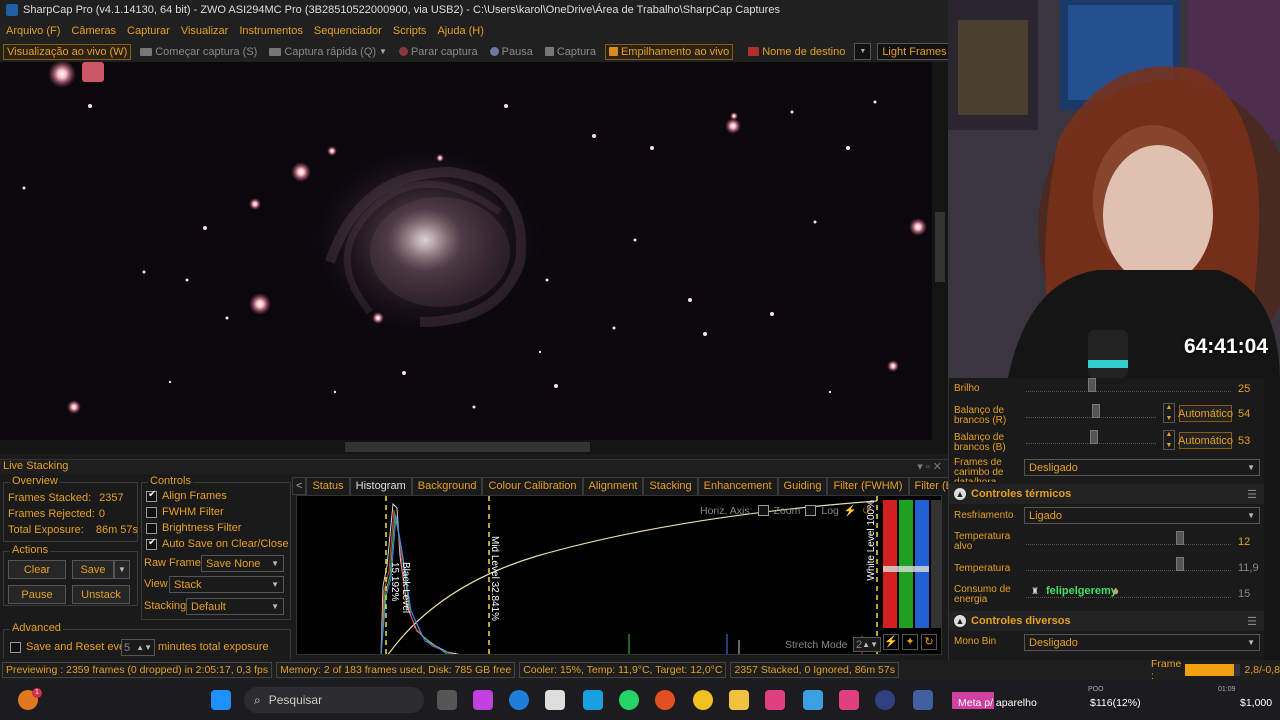  What do you see at coordinates (669, 51) in the screenshot?
I see `live-stacking-button: Empilhamento ao vivo` at bounding box center [669, 51].